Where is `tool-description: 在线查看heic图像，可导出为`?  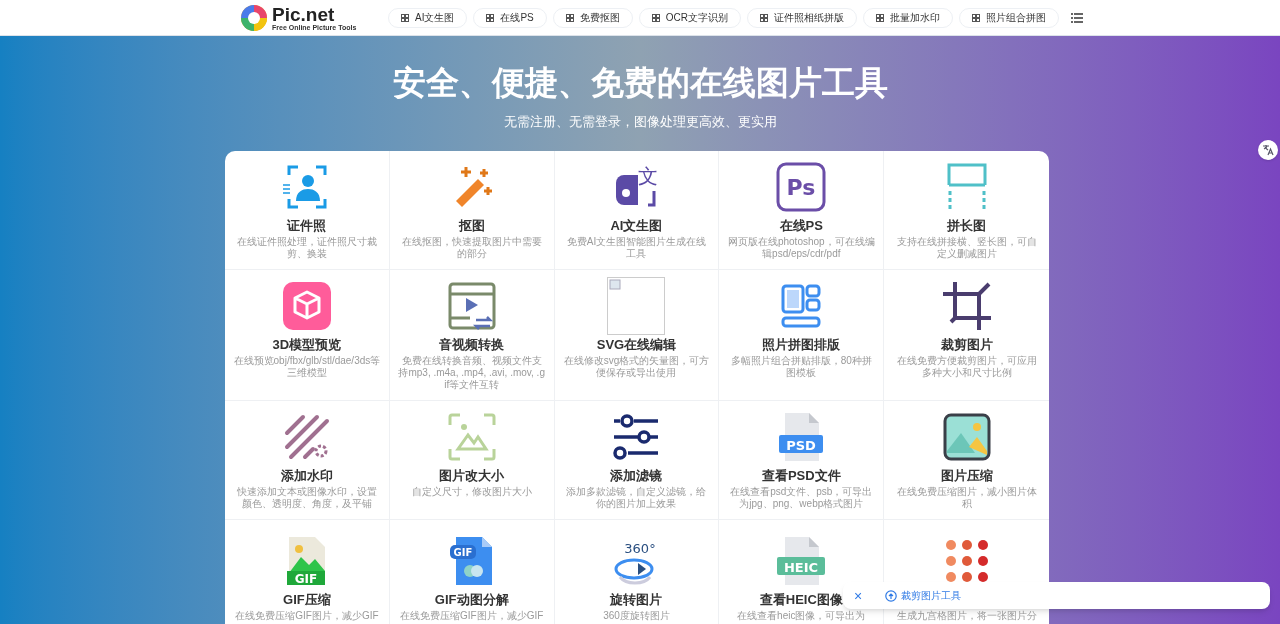 tool-description: 在线查看heic图像，可导出为 is located at coordinates (801, 615).